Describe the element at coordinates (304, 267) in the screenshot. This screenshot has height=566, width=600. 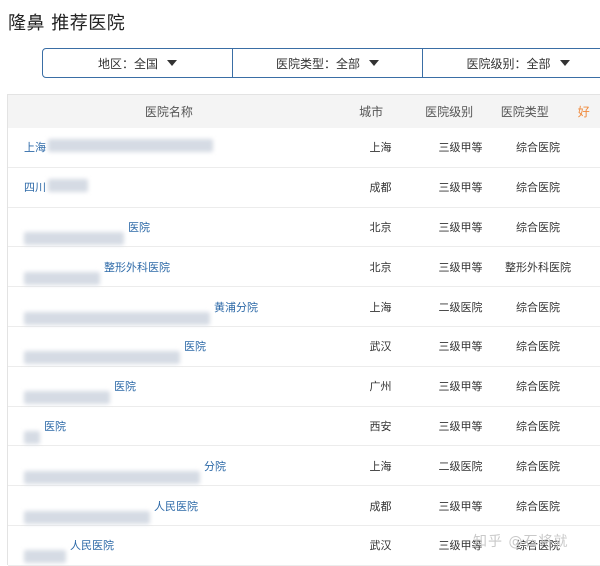
I see `table-row: 整形外科医院 北京 三级甲等 整形外科医院` at that location.